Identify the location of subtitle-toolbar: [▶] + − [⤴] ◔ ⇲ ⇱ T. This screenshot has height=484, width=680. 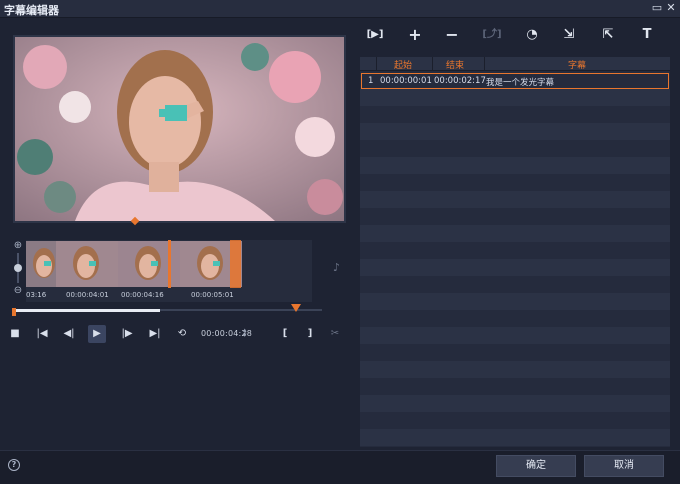
(515, 35).